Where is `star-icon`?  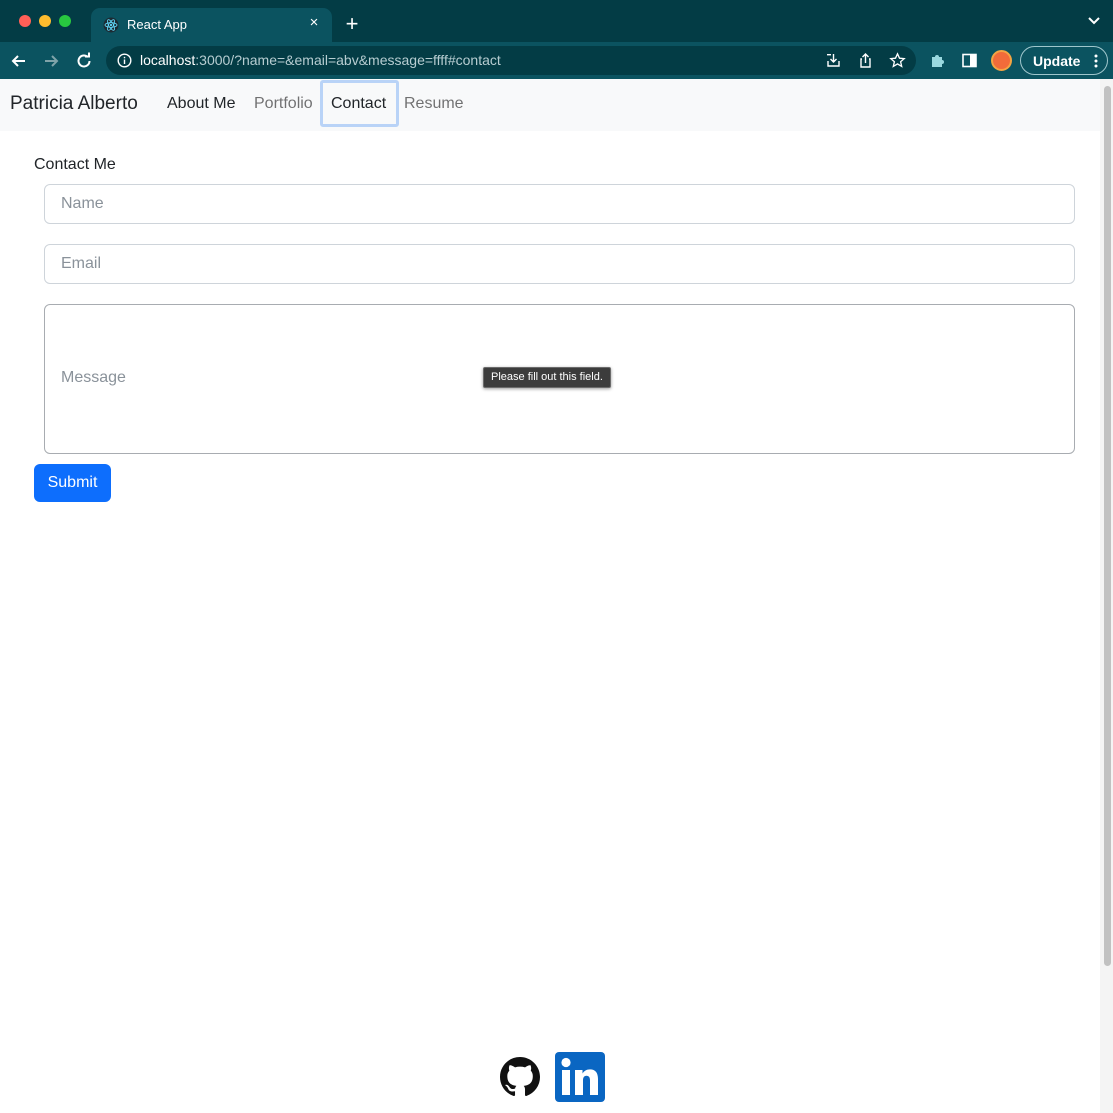
star-icon is located at coordinates (897, 60).